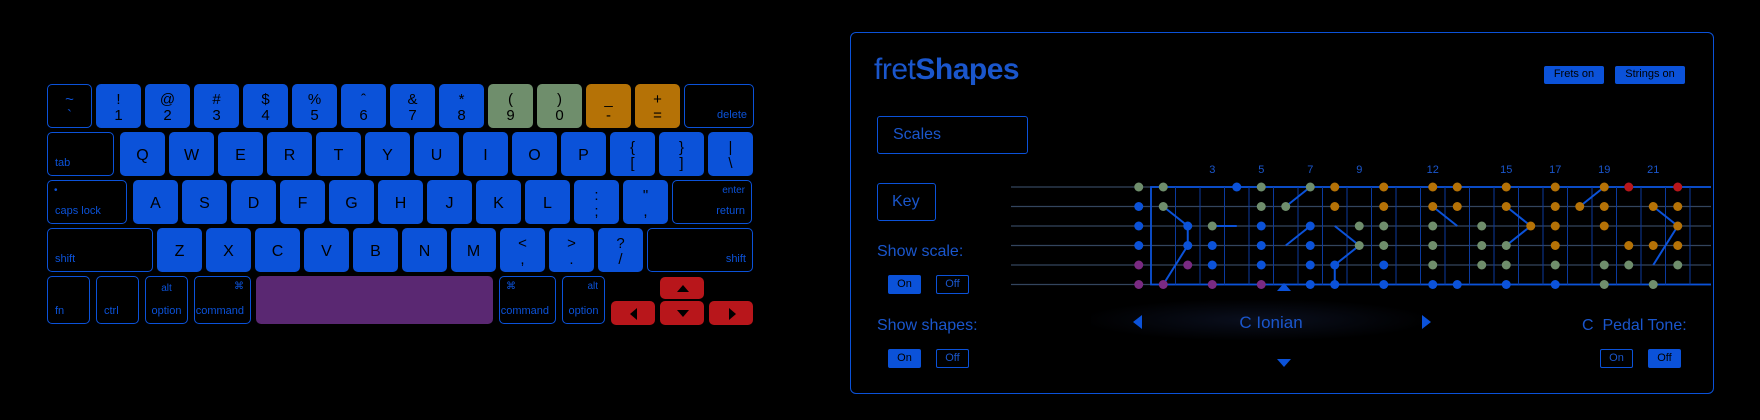 The image size is (1760, 420). I want to click on pedal-tone-off-toggle: Off, so click(1664, 358).